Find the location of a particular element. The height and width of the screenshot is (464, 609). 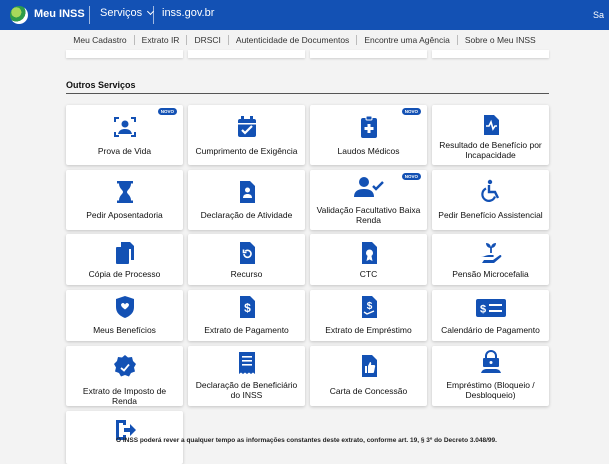

card-meus-beneficios: Meus Benefícios is located at coordinates (124, 315).